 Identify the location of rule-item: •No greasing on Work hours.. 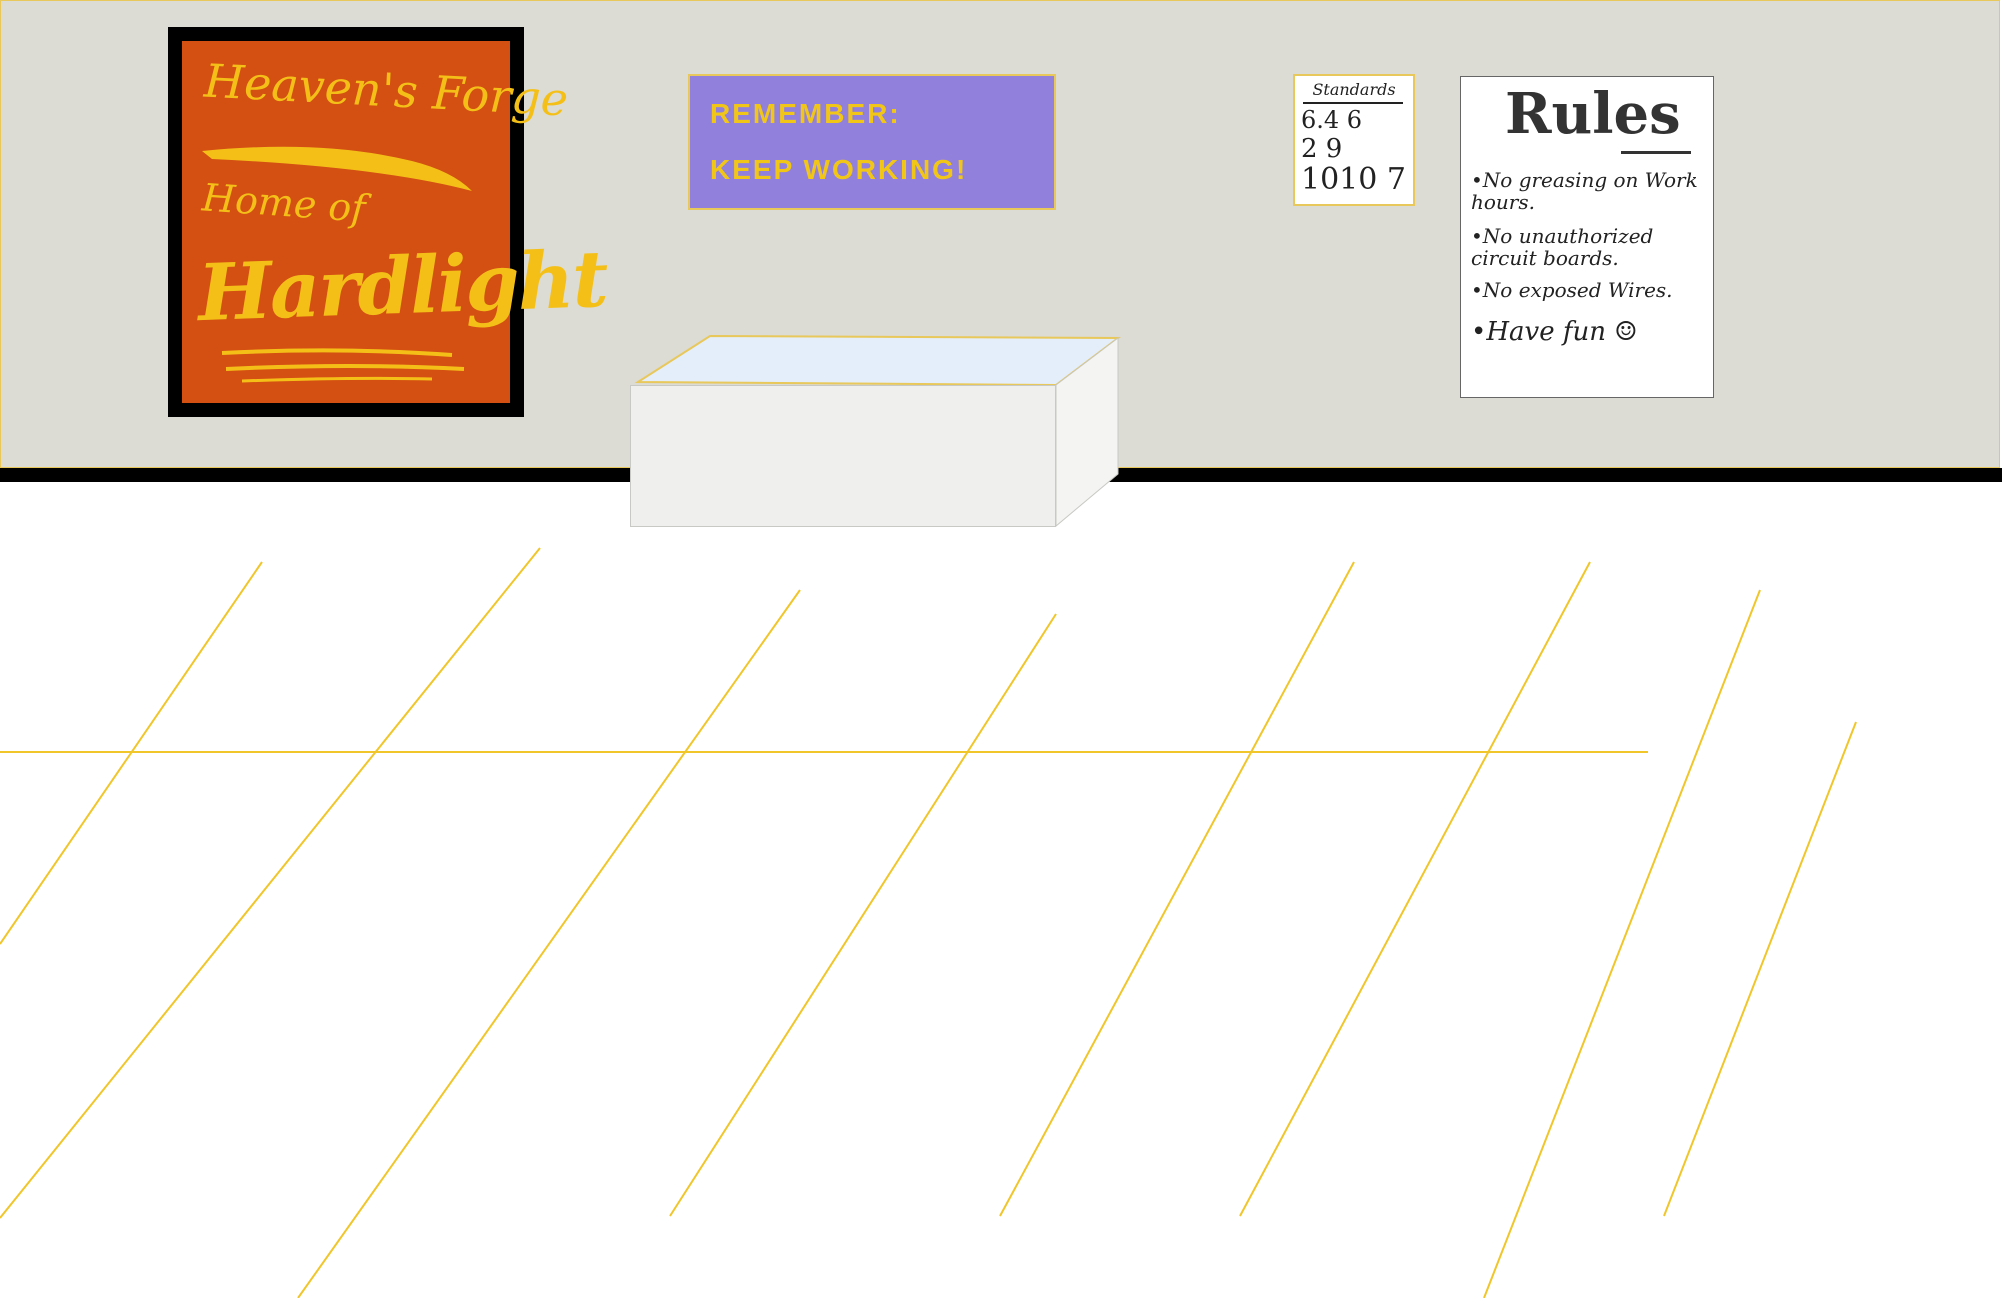
(1584, 191).